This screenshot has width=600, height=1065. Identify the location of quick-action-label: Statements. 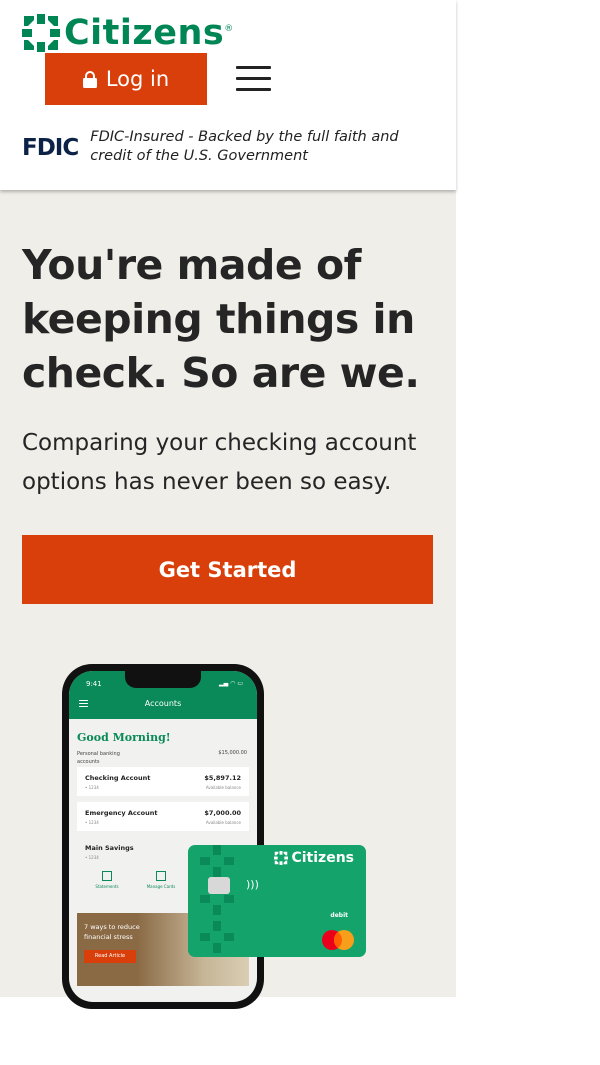
(107, 886).